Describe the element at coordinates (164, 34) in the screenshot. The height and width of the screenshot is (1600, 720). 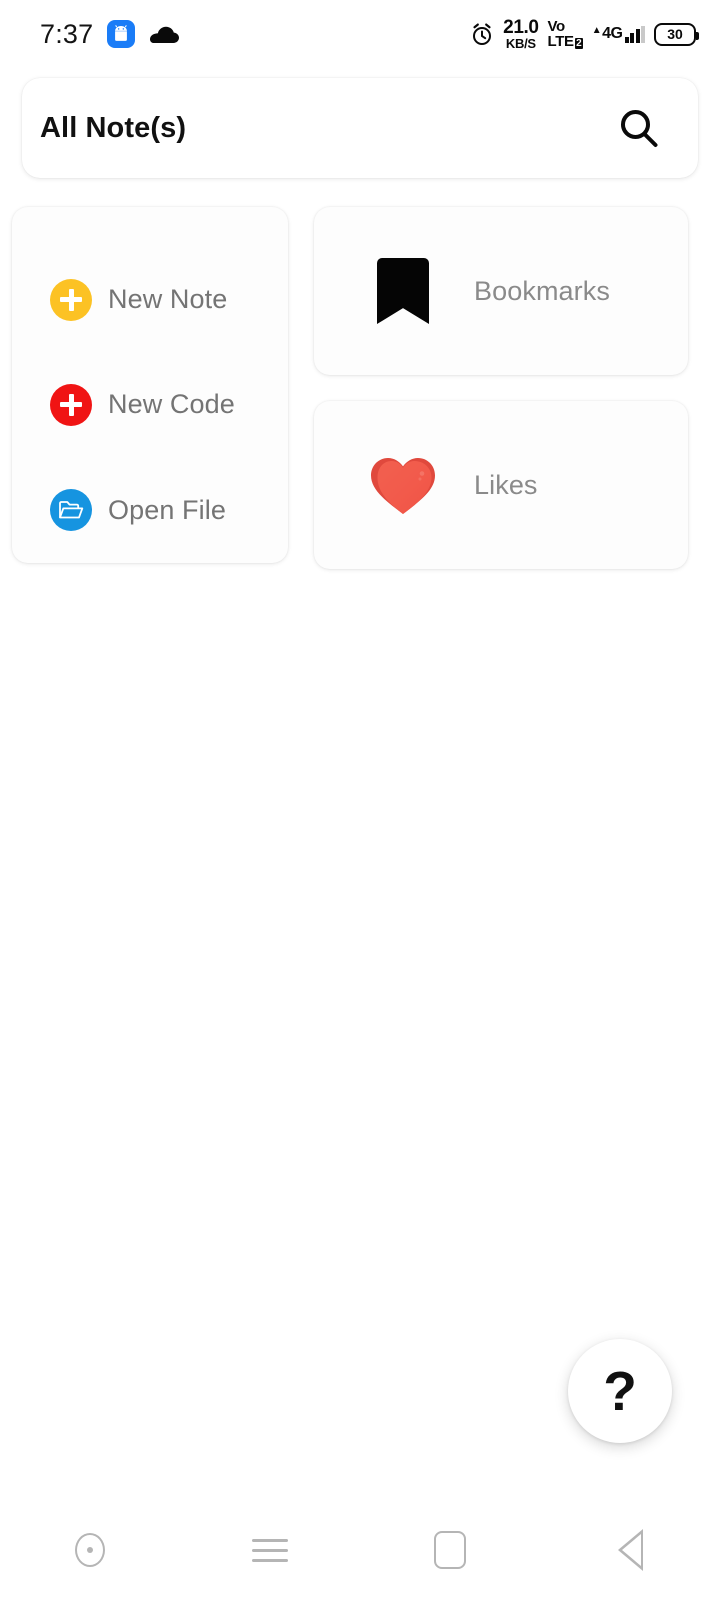
I see `cloud-icon` at that location.